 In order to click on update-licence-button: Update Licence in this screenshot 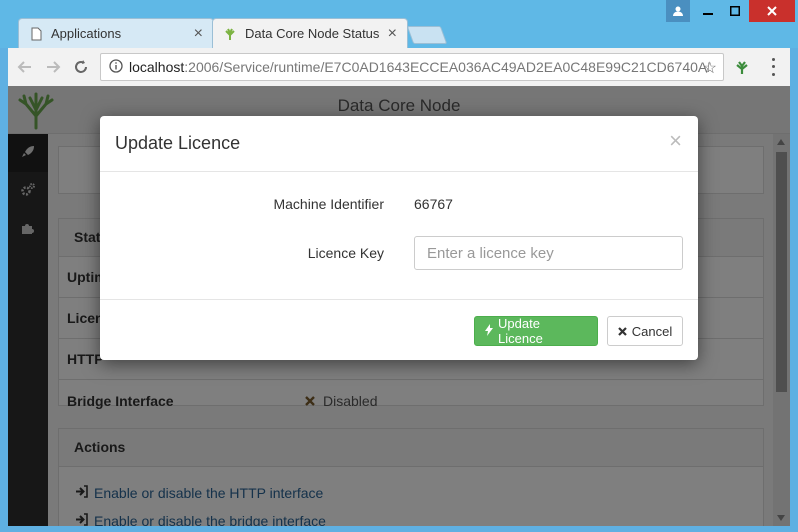, I will do `click(536, 331)`.